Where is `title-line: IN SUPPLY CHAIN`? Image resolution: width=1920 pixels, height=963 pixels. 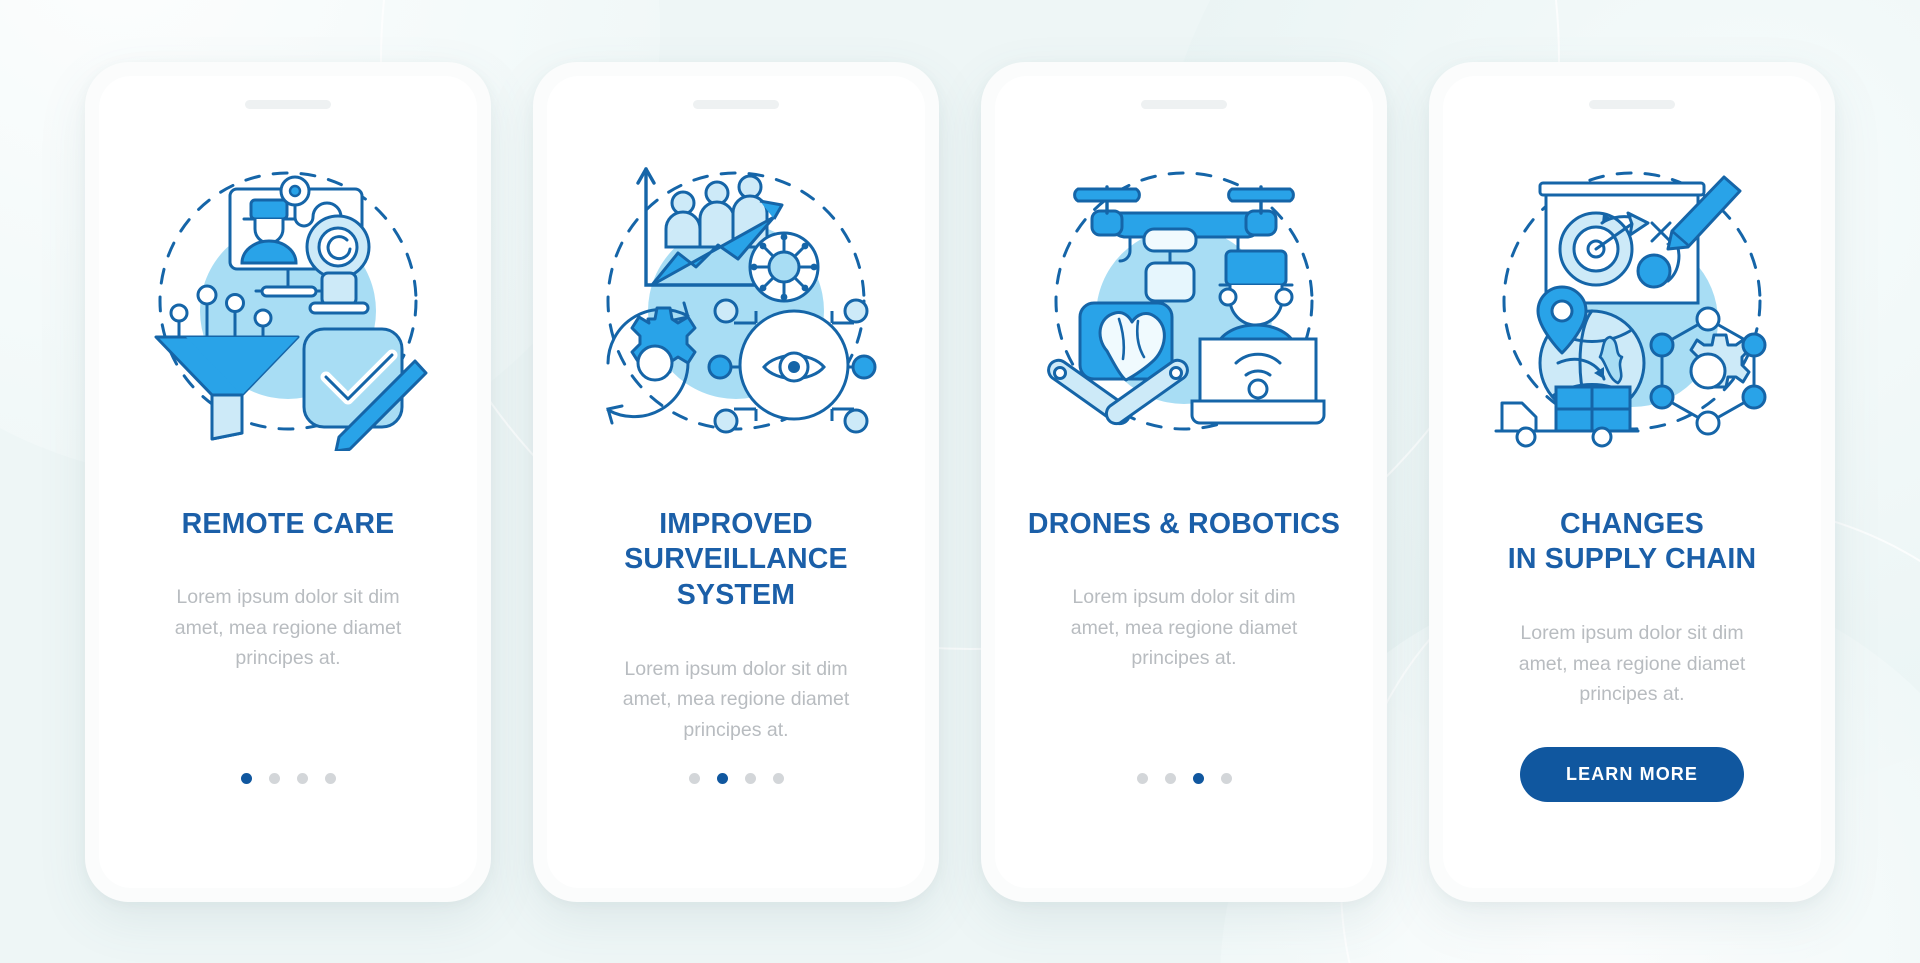 title-line: IN SUPPLY CHAIN is located at coordinates (1632, 559).